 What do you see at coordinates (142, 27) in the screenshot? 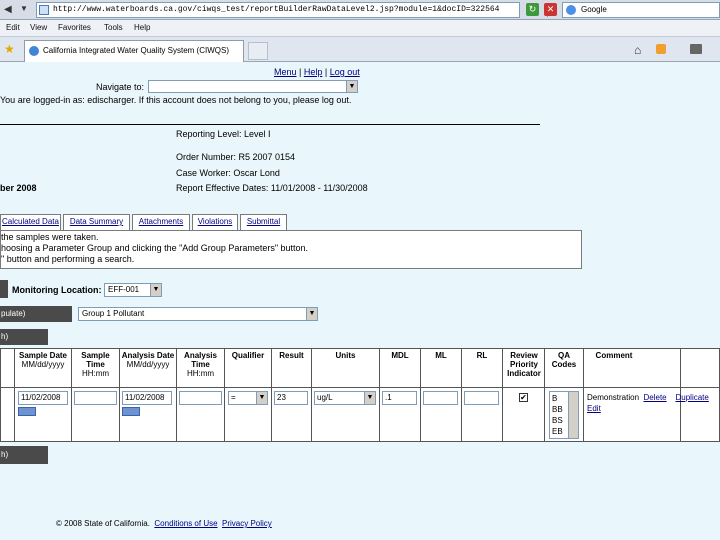
I see `menu-help: Help` at bounding box center [142, 27].